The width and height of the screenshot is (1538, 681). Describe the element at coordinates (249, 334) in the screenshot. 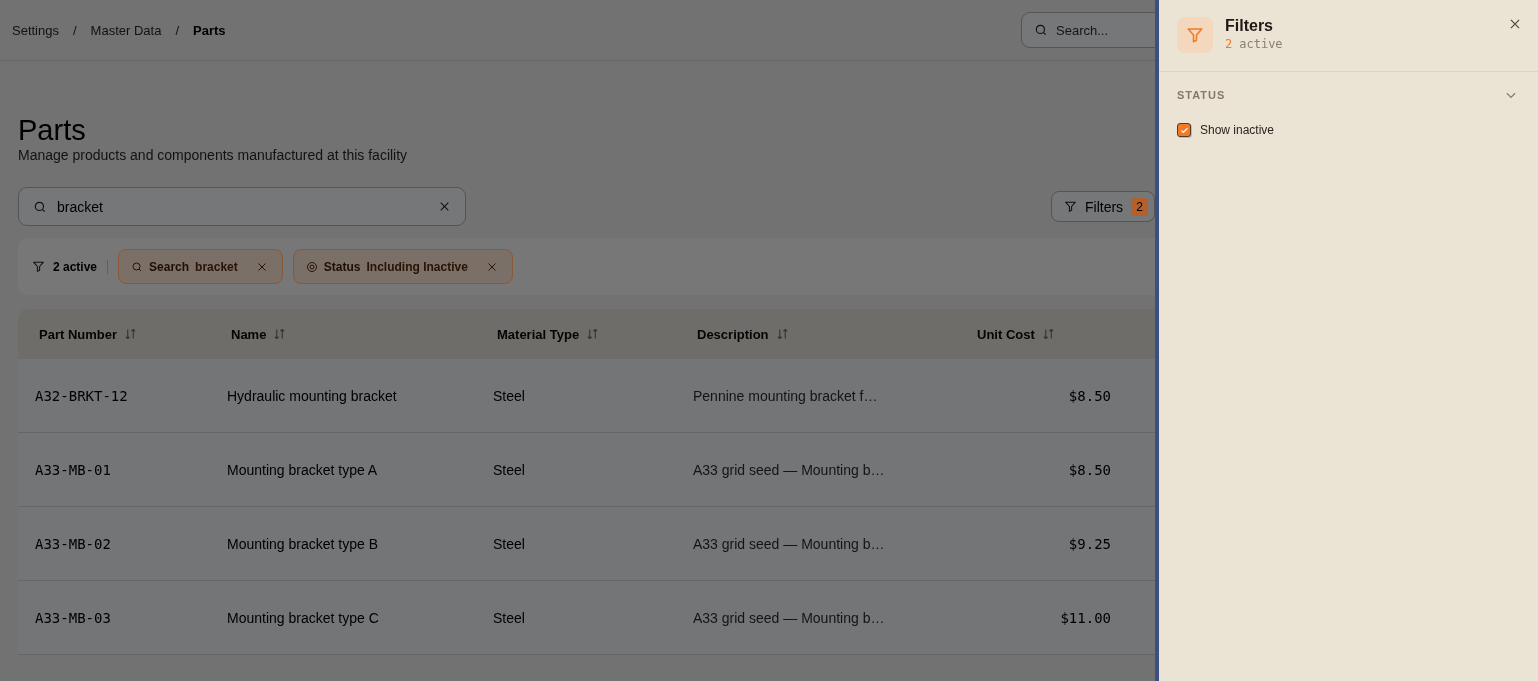

I see `column-header: Name` at that location.